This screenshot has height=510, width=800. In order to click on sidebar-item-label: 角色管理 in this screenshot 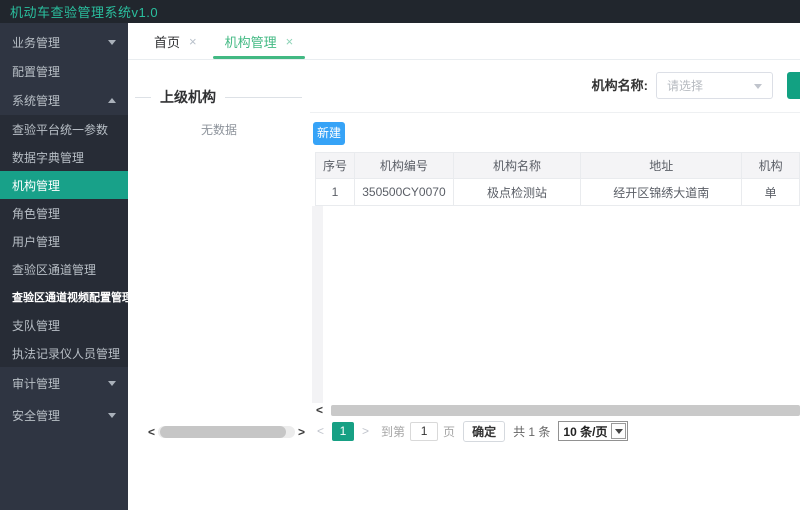, I will do `click(36, 213)`.